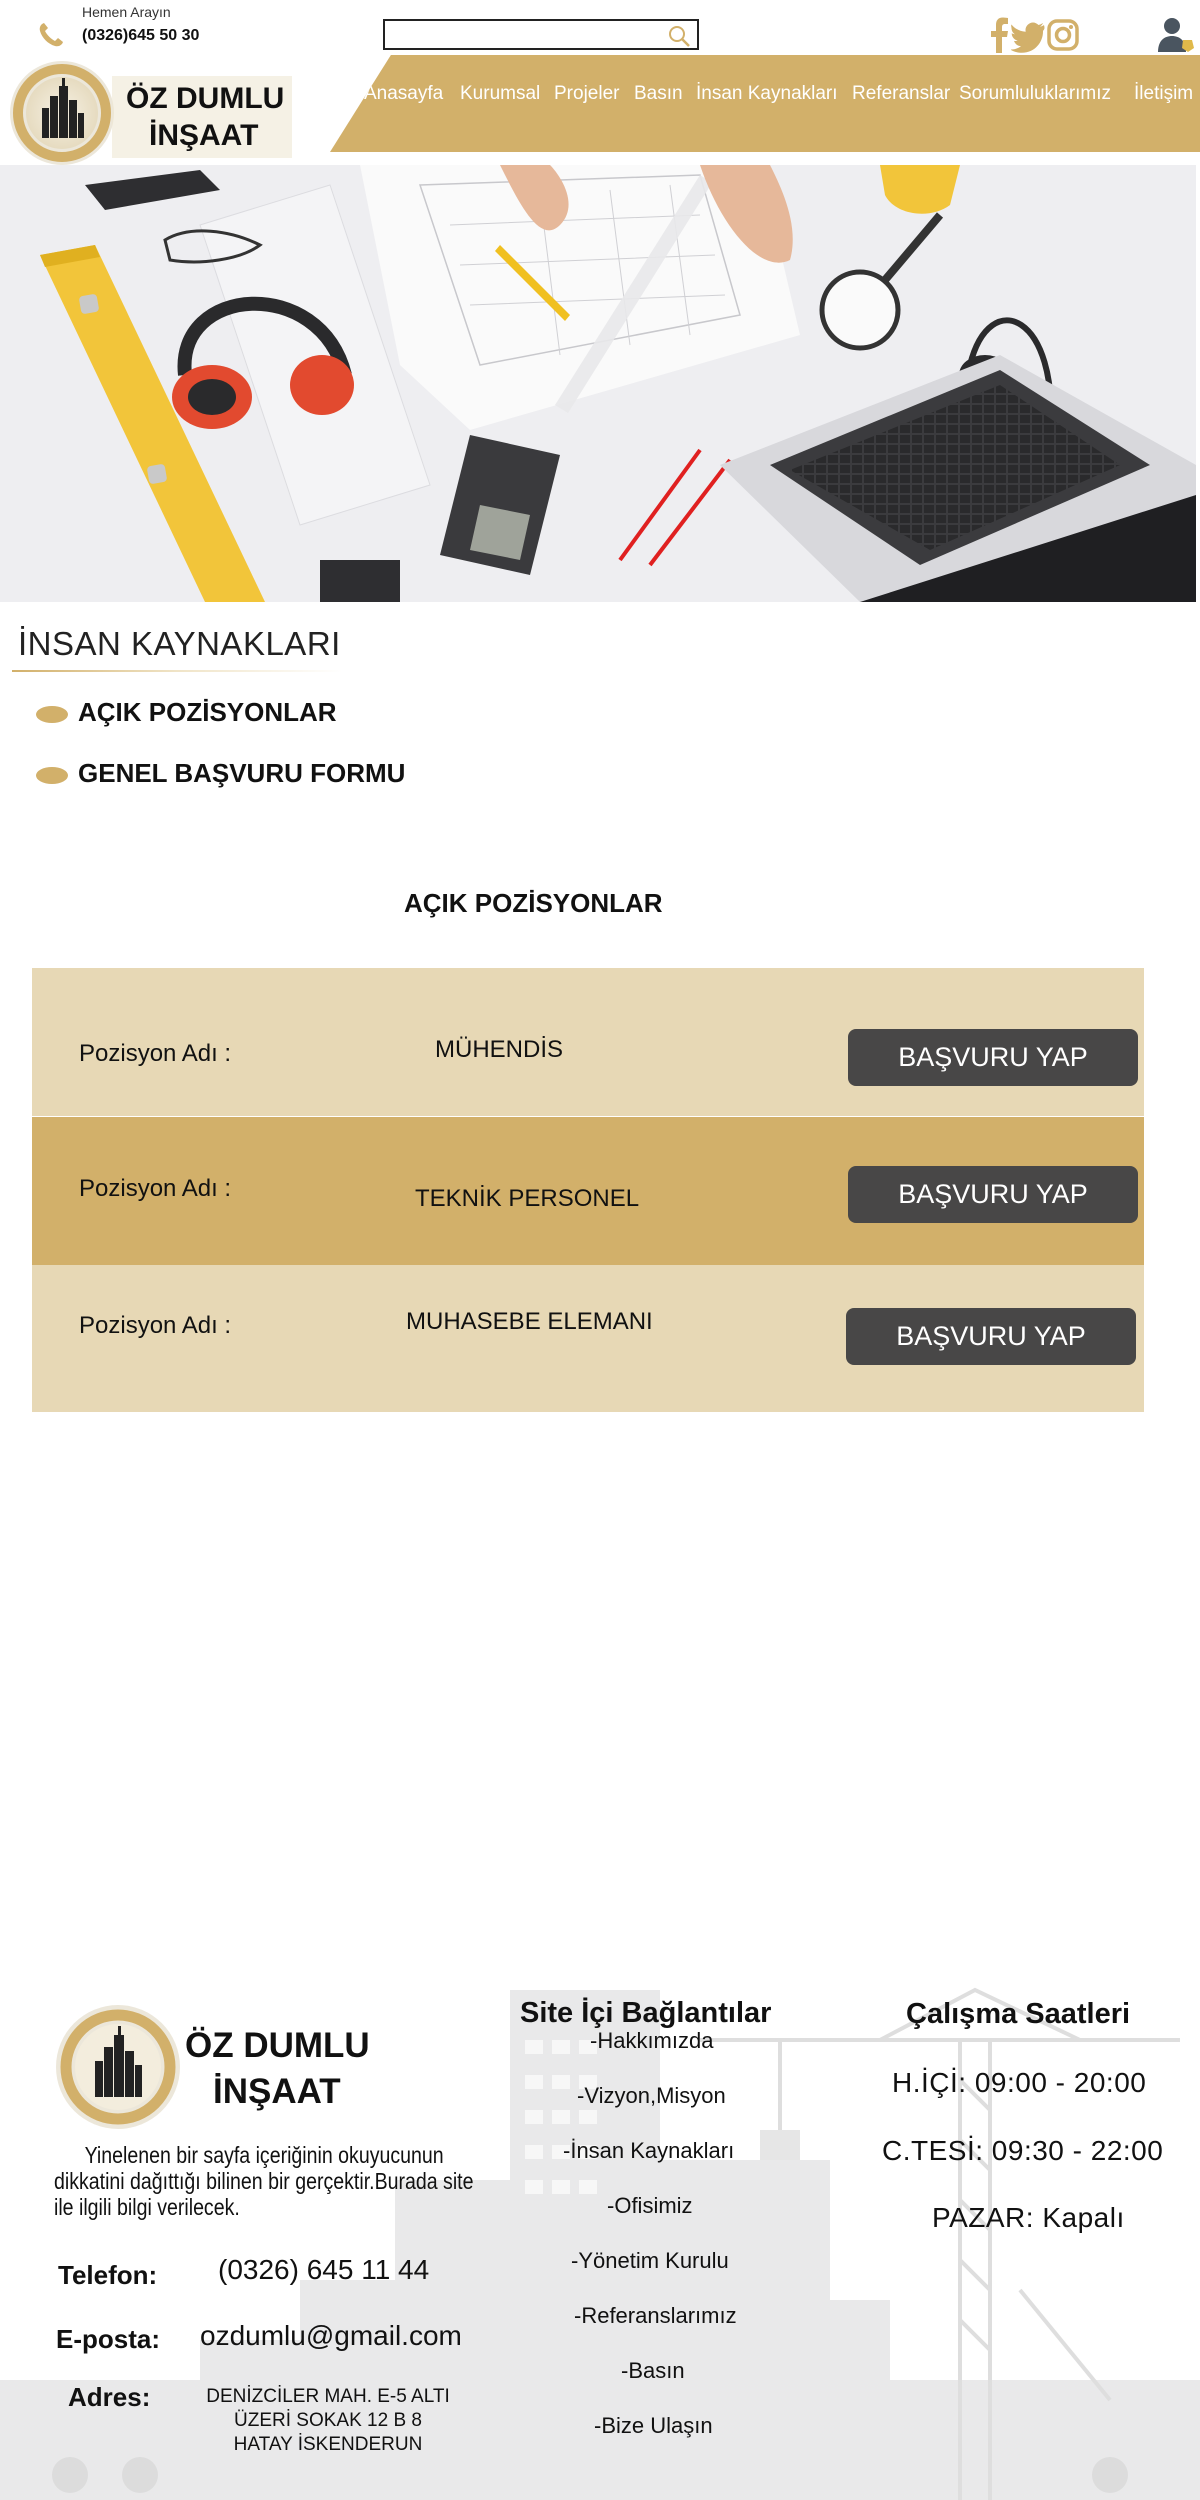  I want to click on twitter-icon, so click(1028, 35).